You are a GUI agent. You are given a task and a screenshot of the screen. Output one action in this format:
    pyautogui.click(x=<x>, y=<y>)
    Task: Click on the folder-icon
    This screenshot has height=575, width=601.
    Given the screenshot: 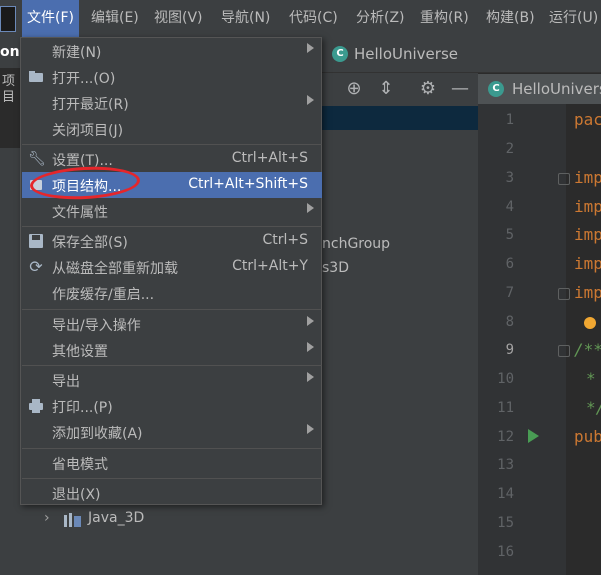 What is the action you would take?
    pyautogui.click(x=36, y=77)
    